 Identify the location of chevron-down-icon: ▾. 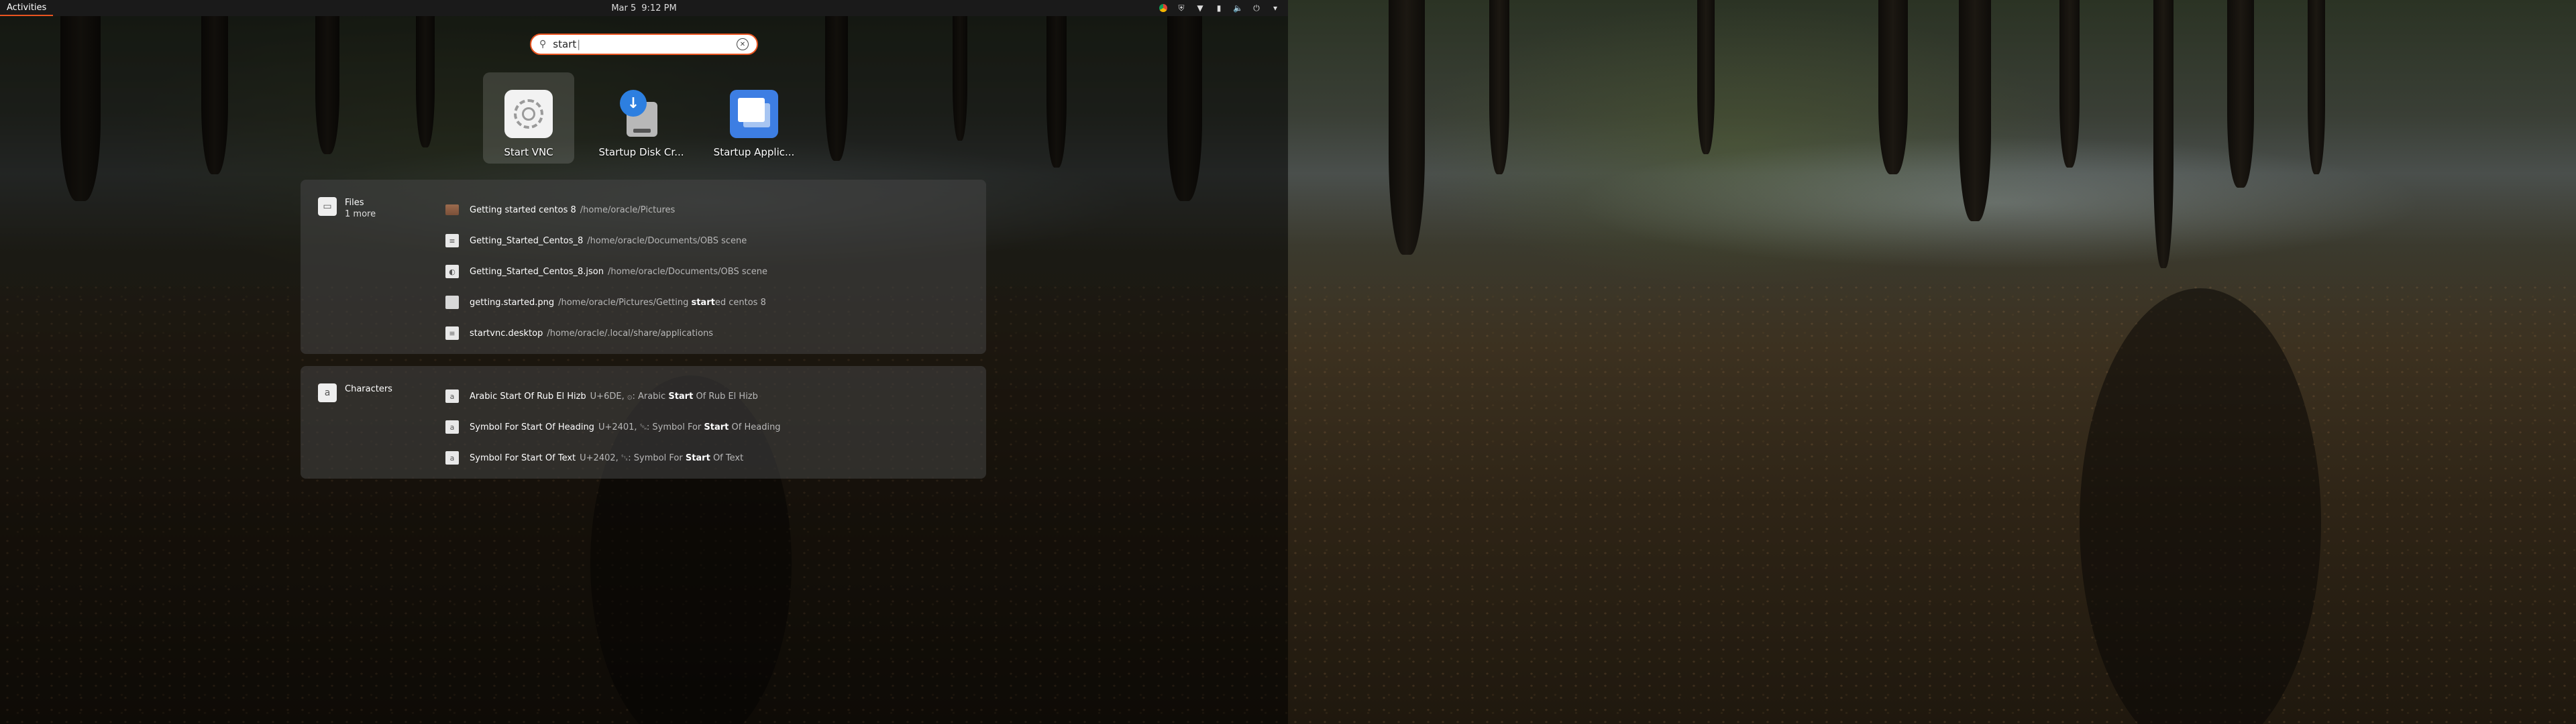
(1275, 8).